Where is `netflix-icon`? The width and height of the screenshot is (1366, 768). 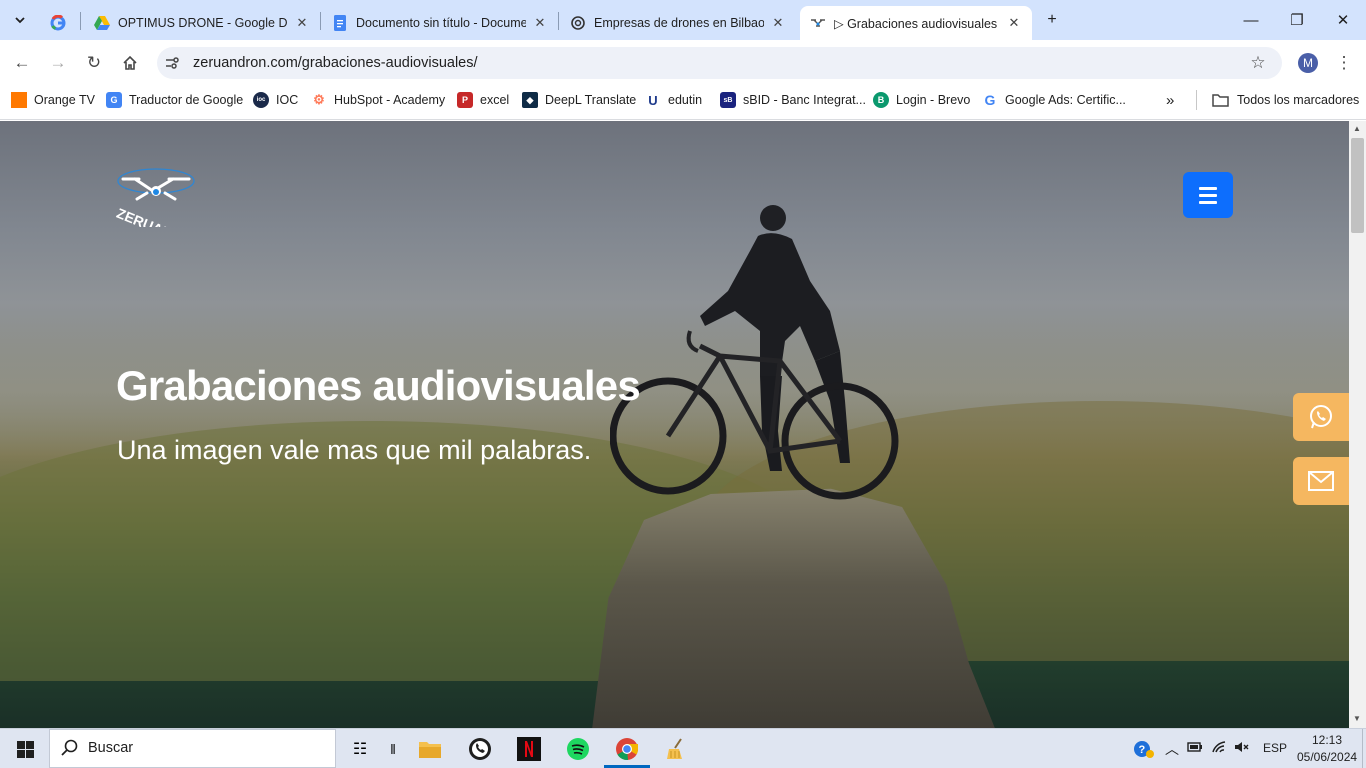
netflix-icon is located at coordinates (529, 749).